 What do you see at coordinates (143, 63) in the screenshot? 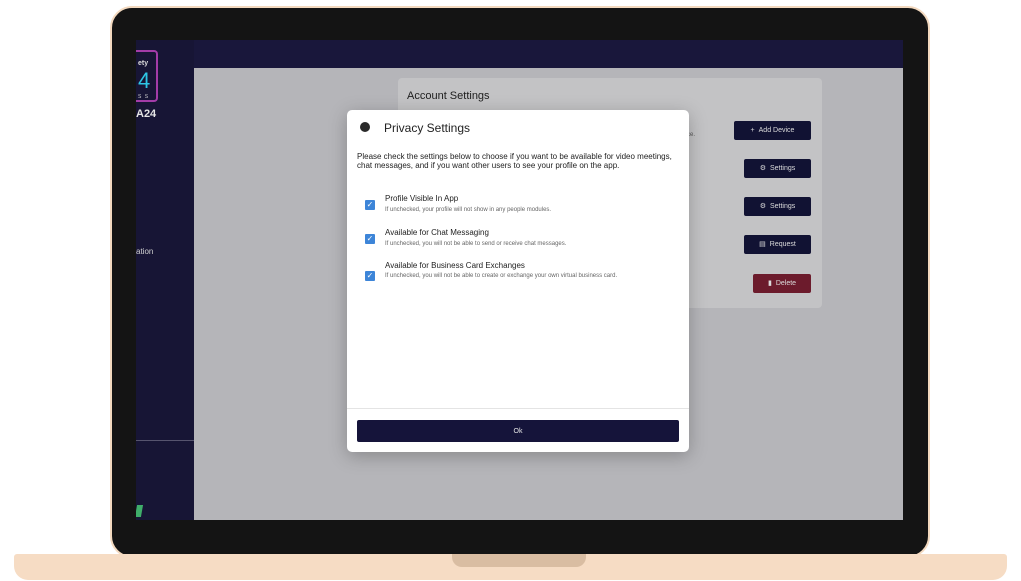
I see `logo-text-top: ety` at bounding box center [143, 63].